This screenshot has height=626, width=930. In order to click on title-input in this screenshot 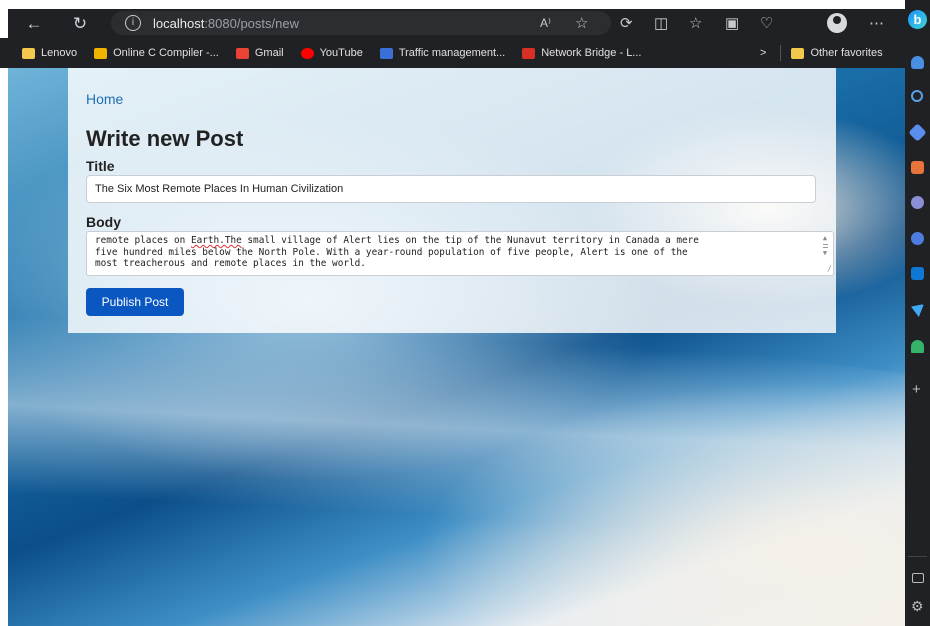, I will do `click(451, 189)`.